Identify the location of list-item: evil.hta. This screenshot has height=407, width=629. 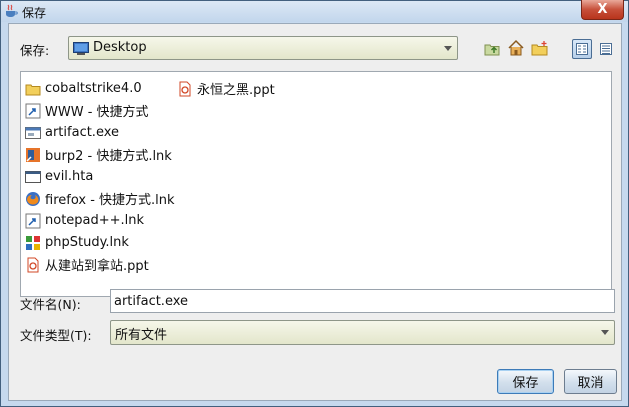
(59, 176).